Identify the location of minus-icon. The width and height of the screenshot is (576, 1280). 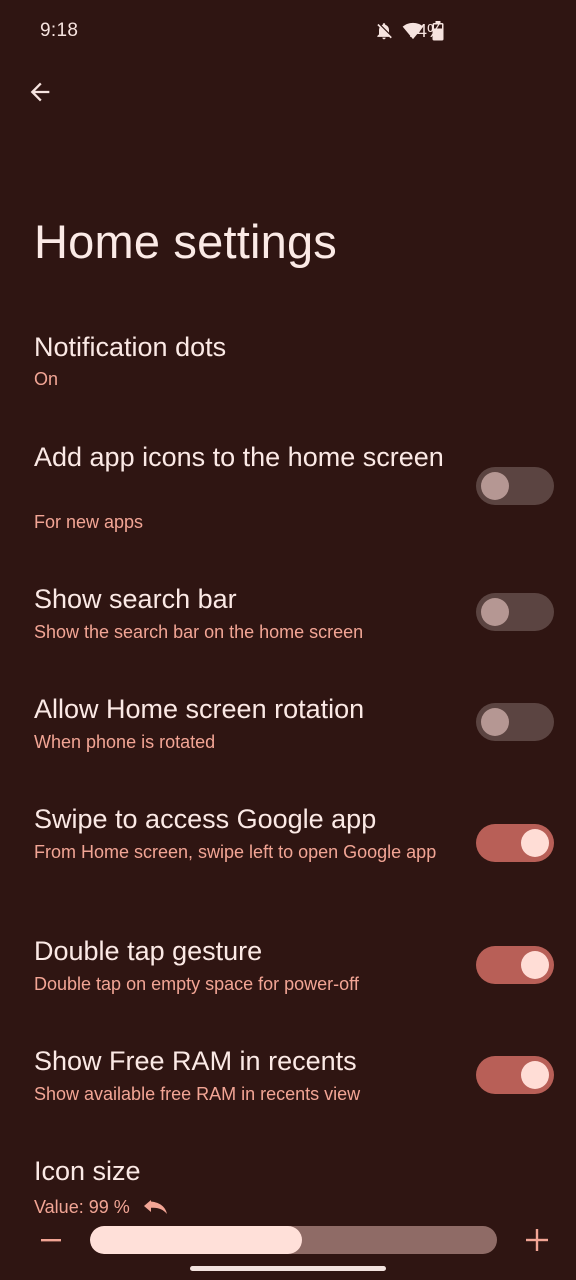
(51, 1240).